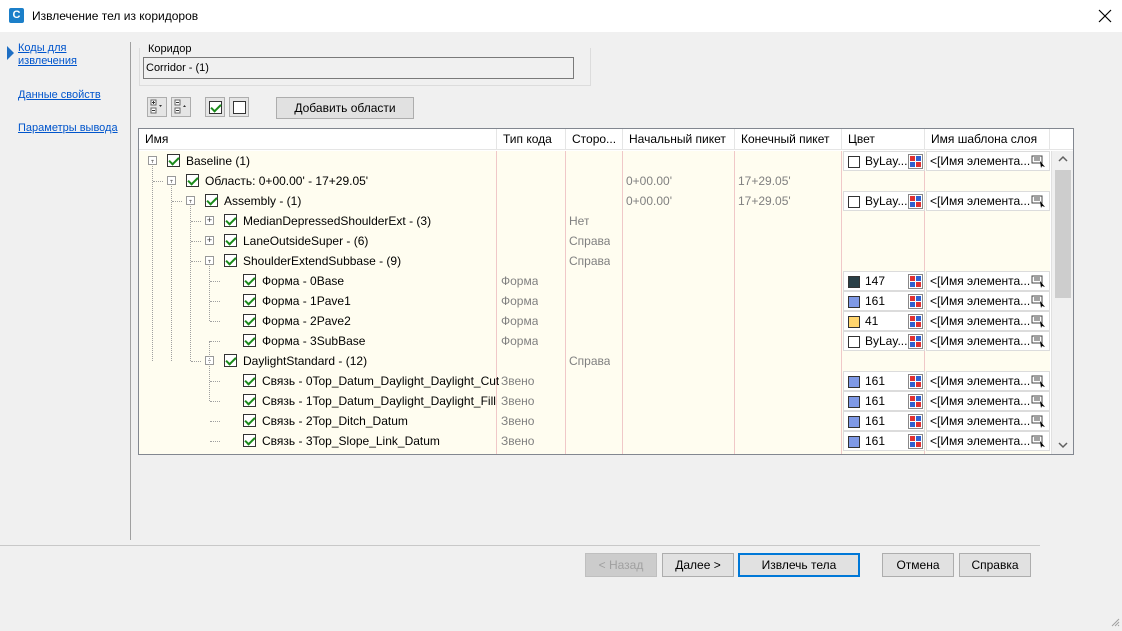 This screenshot has width=1122, height=631. Describe the element at coordinates (884, 321) in the screenshot. I see `color-picker: 41` at that location.